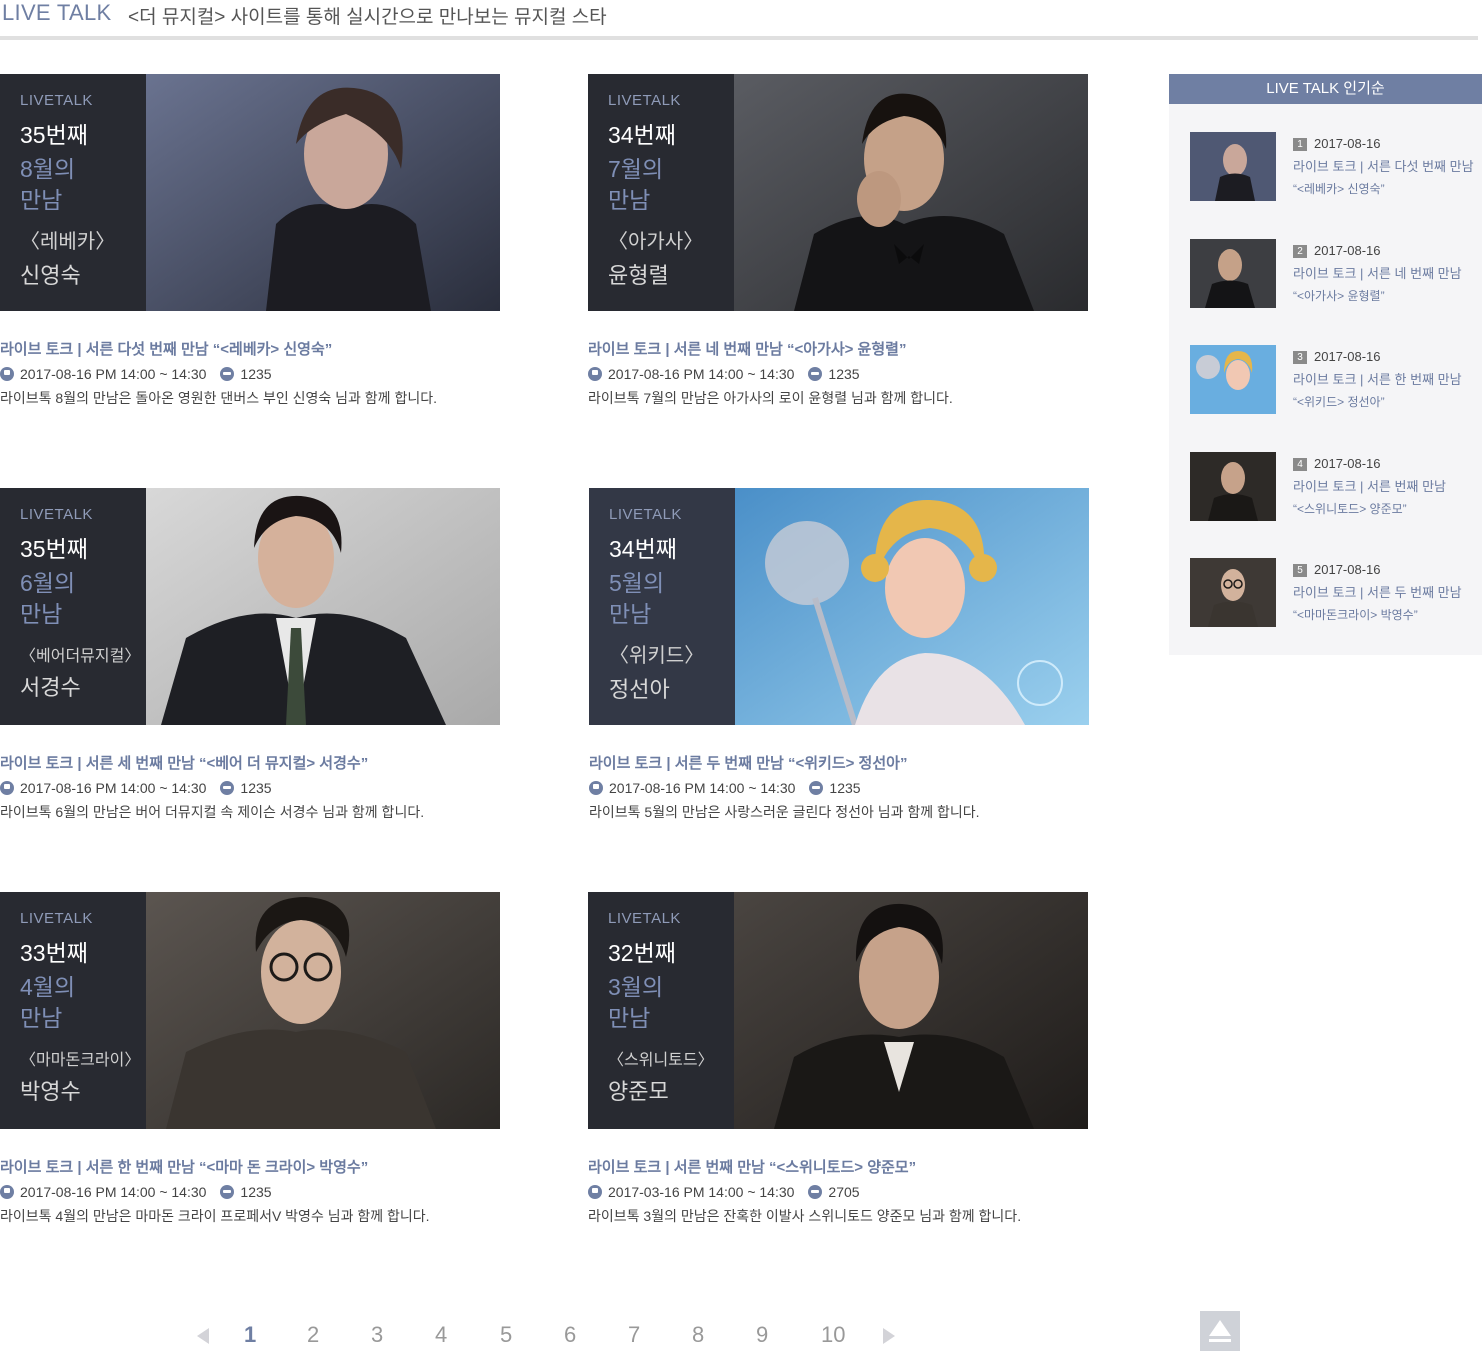 This screenshot has width=1484, height=1363. I want to click on page-link-3: 3, so click(377, 1335).